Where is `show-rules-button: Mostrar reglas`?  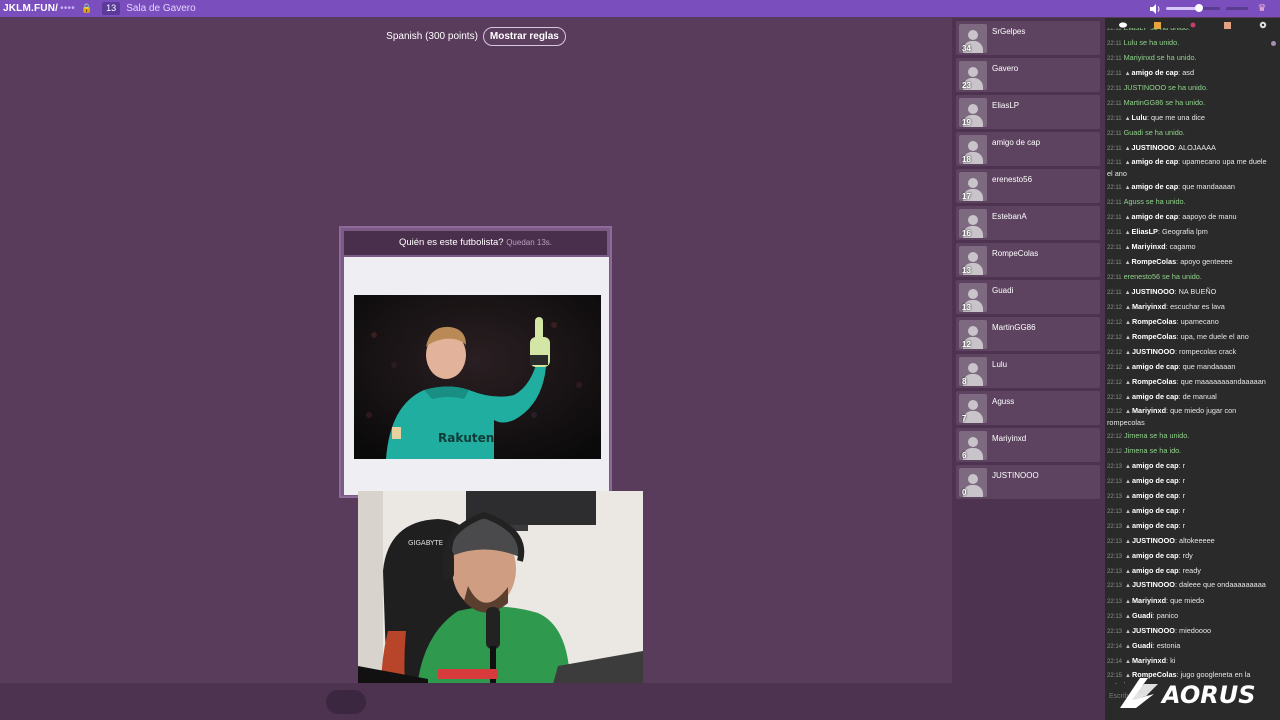 show-rules-button: Mostrar reglas is located at coordinates (524, 36).